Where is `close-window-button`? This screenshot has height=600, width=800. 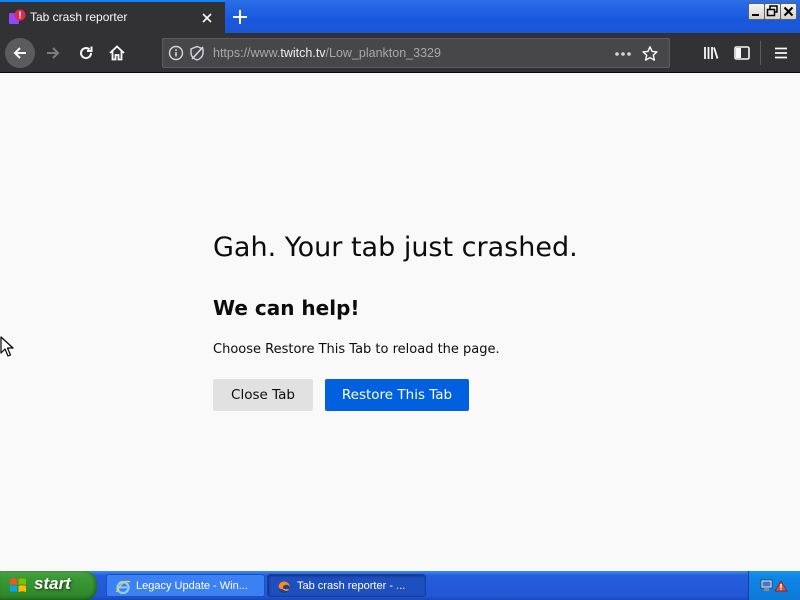
close-window-button is located at coordinates (788, 11).